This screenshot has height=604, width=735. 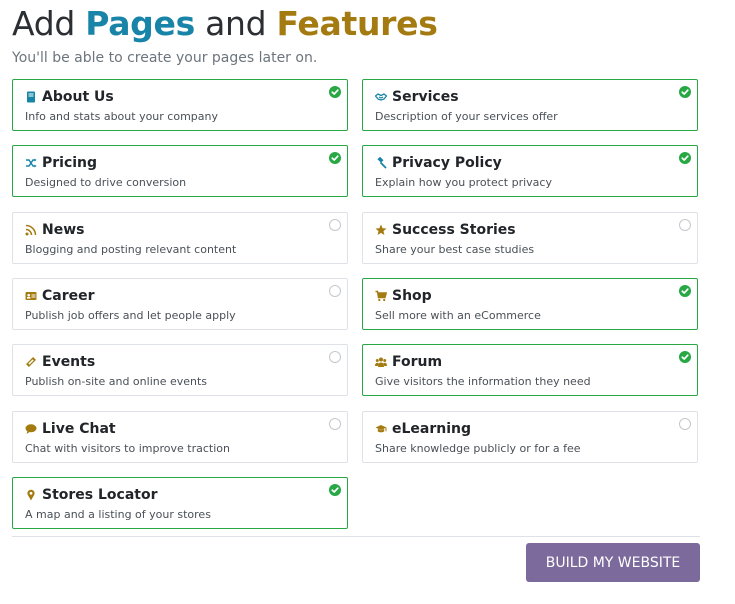 What do you see at coordinates (447, 163) in the screenshot?
I see `feature-card-title: Privacy Policy` at bounding box center [447, 163].